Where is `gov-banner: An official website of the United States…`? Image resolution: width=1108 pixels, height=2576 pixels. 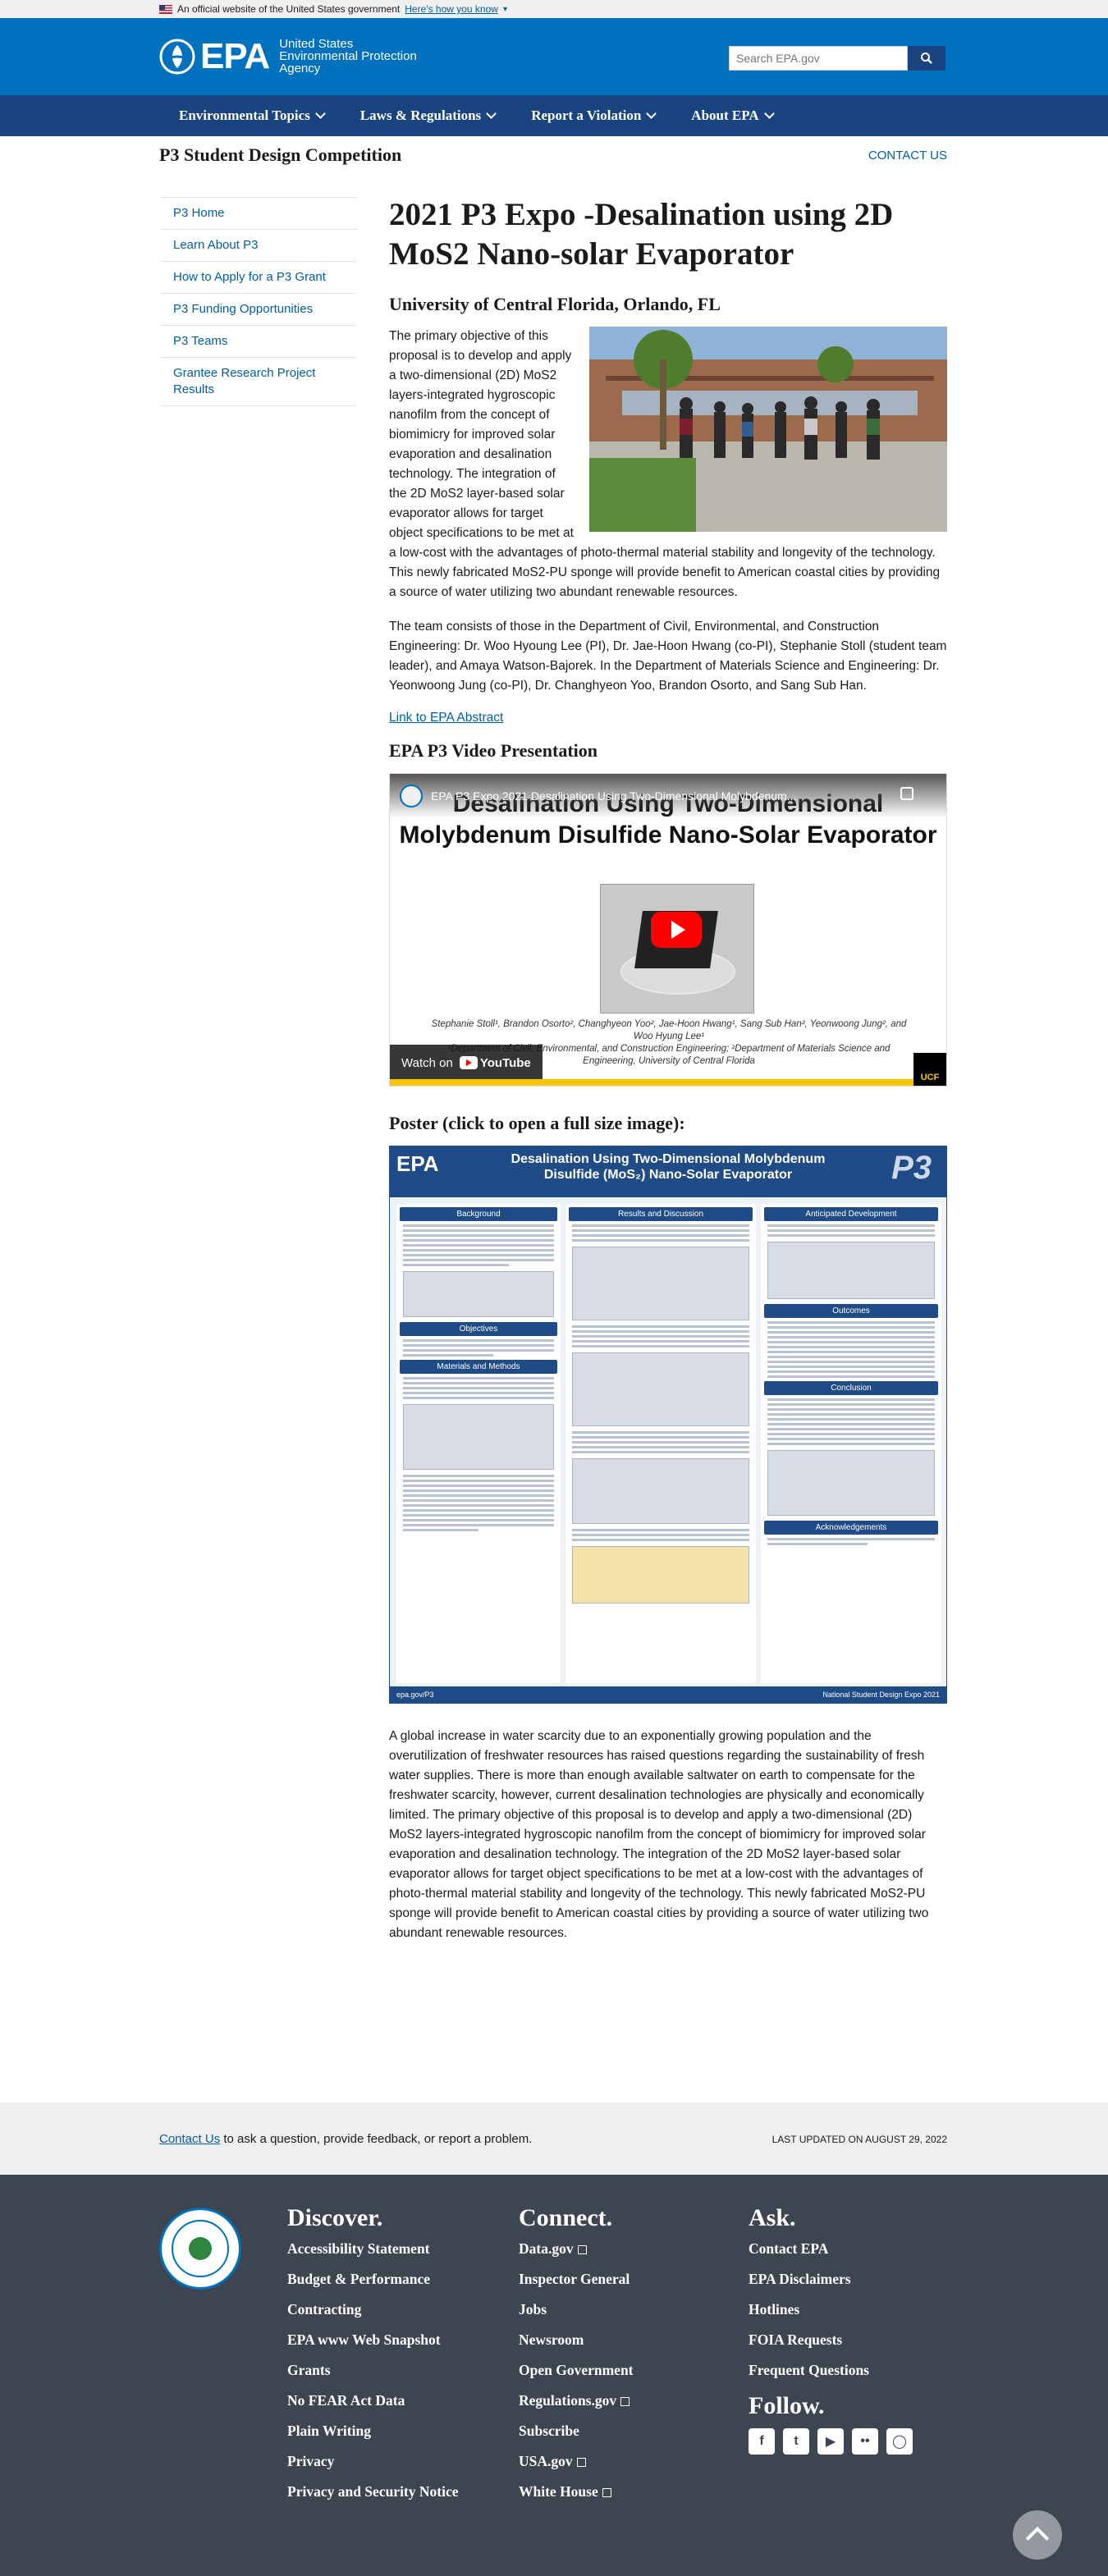
gov-banner: An official website of the United States… is located at coordinates (554, 9).